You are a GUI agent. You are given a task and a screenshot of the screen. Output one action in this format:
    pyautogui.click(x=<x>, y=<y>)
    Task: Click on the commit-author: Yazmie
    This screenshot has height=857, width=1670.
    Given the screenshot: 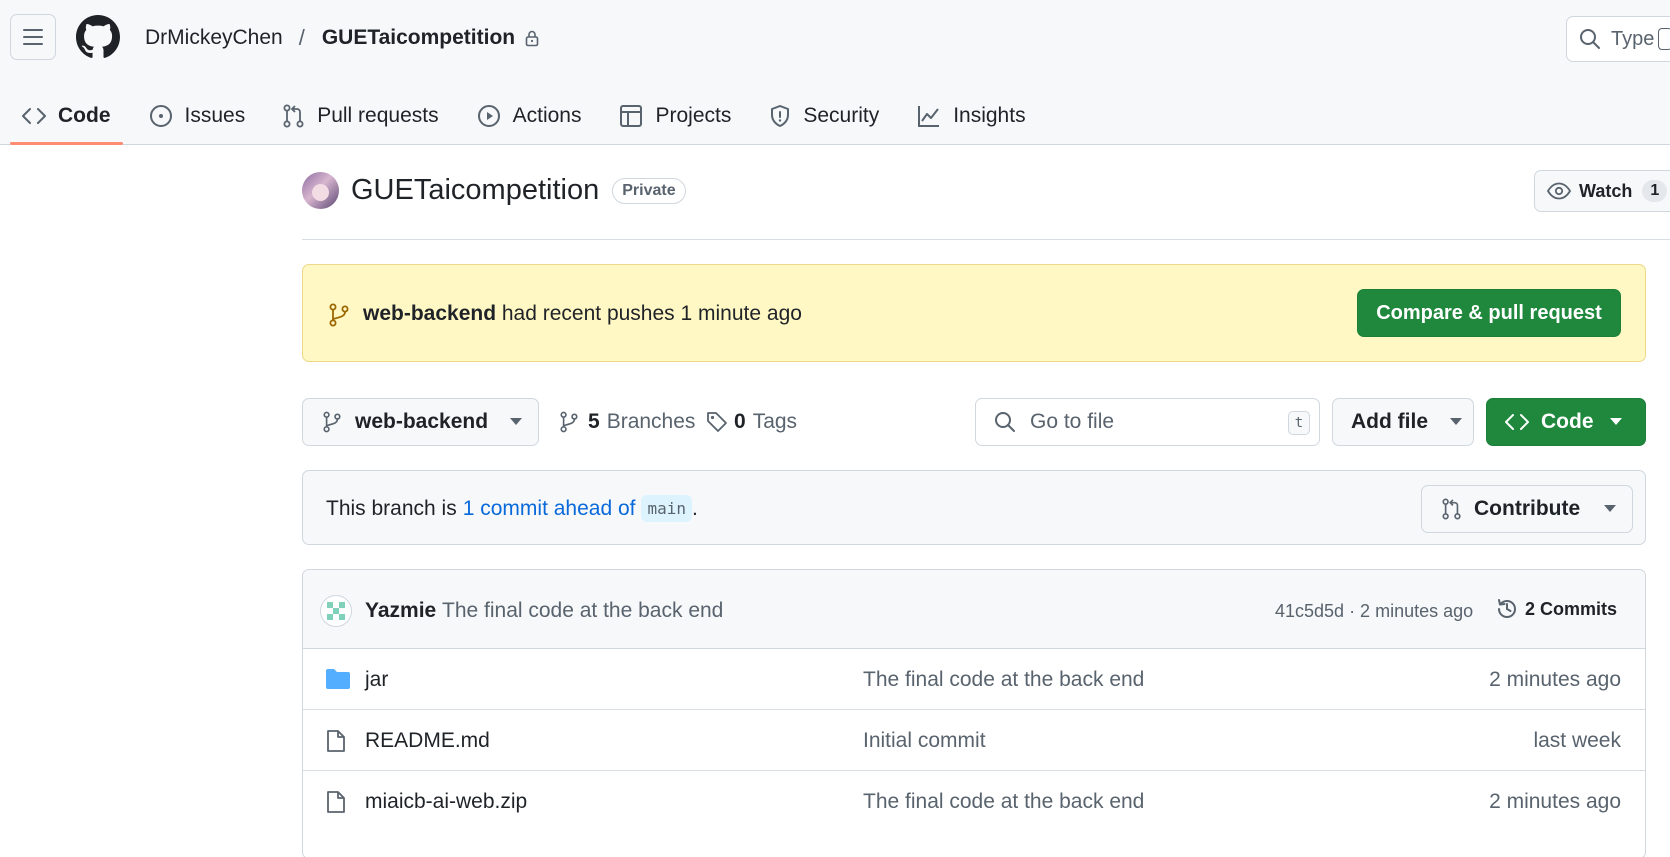 What is the action you would take?
    pyautogui.click(x=400, y=611)
    